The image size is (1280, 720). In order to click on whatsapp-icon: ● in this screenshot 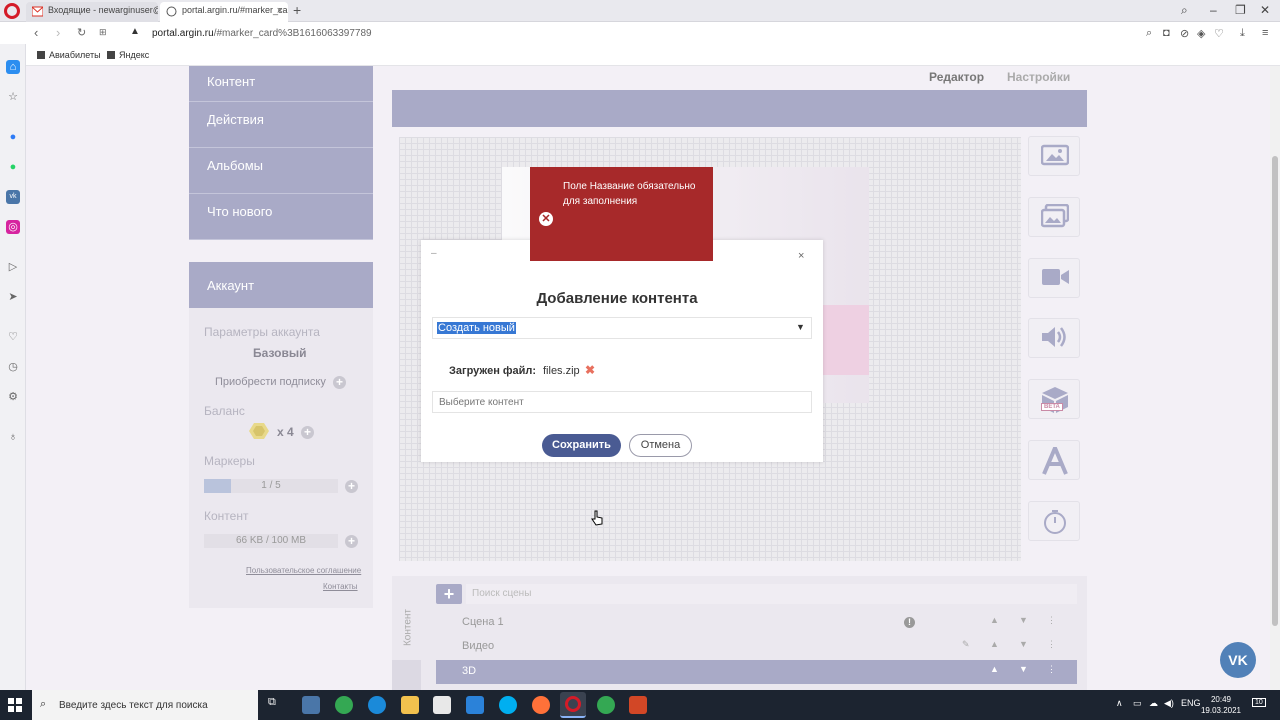, I will do `click(13, 167)`.